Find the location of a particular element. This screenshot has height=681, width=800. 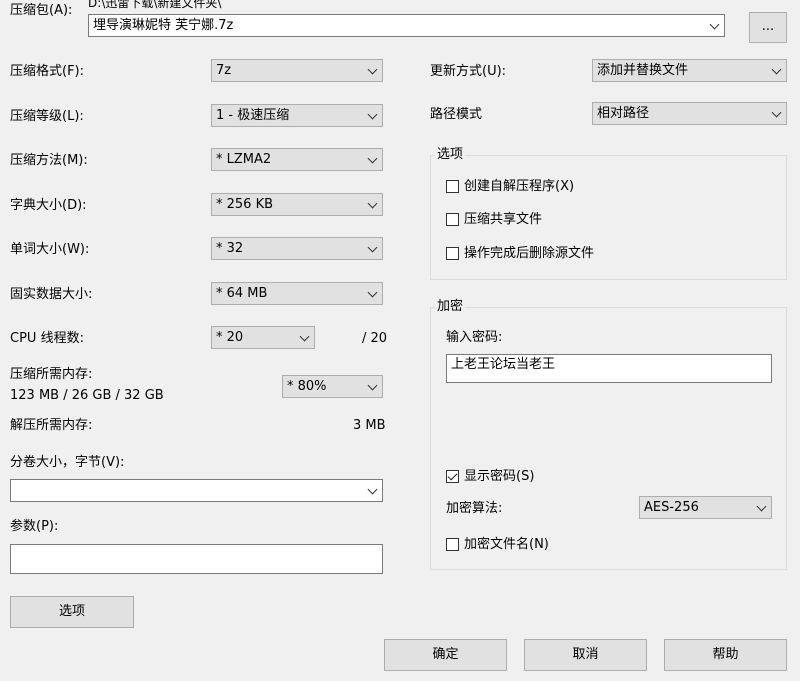

options-button: 选项 is located at coordinates (72, 612).